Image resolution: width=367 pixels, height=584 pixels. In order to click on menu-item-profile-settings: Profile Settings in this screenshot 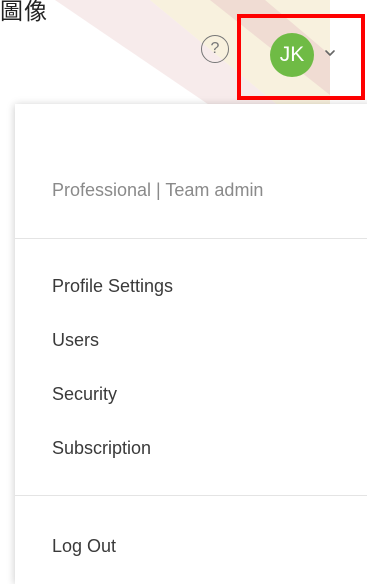, I will do `click(112, 286)`.